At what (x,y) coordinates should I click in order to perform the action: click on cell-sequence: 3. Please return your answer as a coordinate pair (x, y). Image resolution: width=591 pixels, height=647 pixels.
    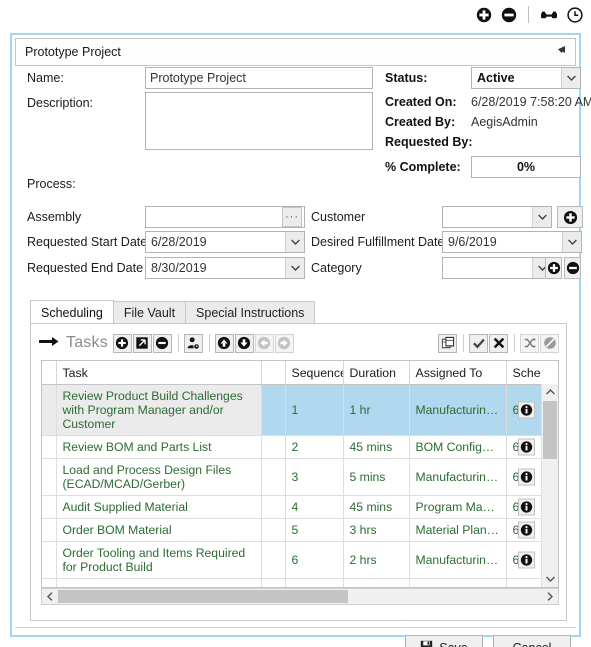
    Looking at the image, I should click on (314, 477).